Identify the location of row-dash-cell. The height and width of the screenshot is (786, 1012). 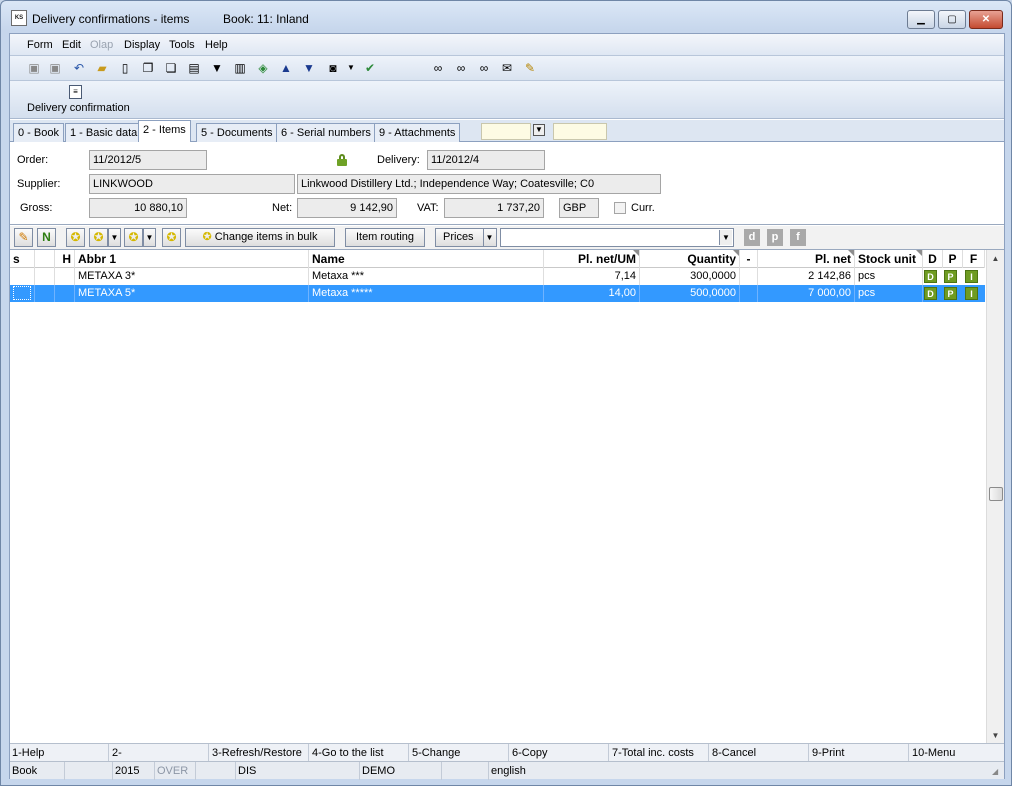
(749, 293).